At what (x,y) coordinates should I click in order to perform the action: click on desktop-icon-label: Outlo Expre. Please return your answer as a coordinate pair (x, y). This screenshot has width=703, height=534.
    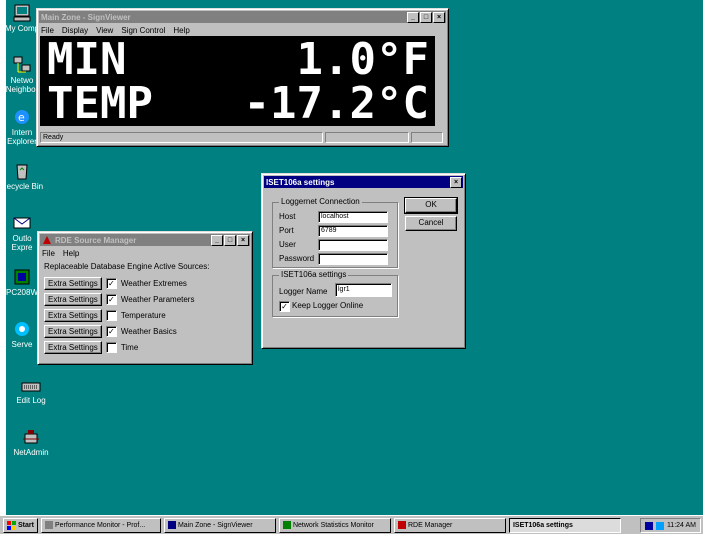
    Looking at the image, I should click on (22, 243).